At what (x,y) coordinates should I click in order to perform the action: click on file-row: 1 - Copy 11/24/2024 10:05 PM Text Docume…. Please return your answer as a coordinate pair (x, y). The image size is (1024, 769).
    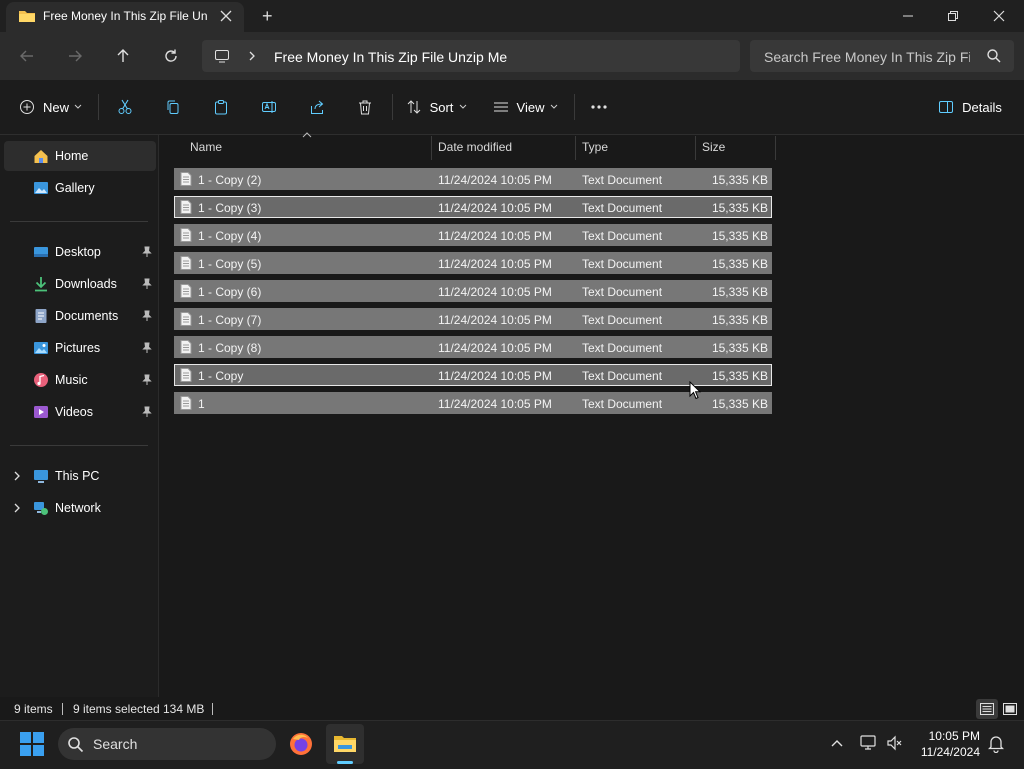
    Looking at the image, I should click on (473, 375).